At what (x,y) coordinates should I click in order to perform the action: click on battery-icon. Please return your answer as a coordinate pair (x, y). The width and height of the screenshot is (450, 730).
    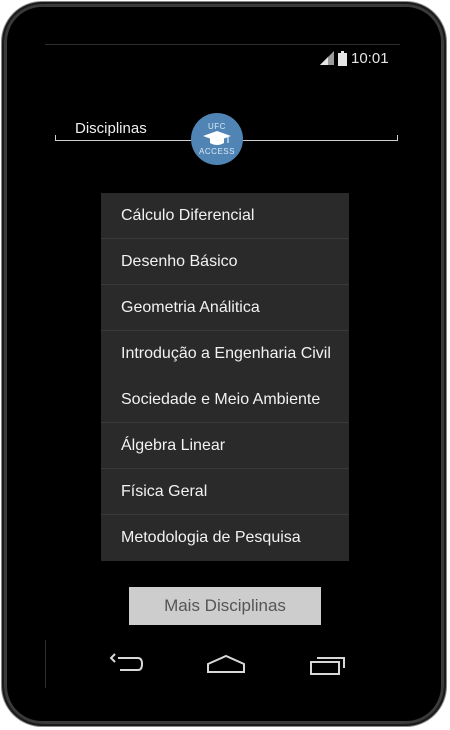
    Looking at the image, I should click on (342, 58).